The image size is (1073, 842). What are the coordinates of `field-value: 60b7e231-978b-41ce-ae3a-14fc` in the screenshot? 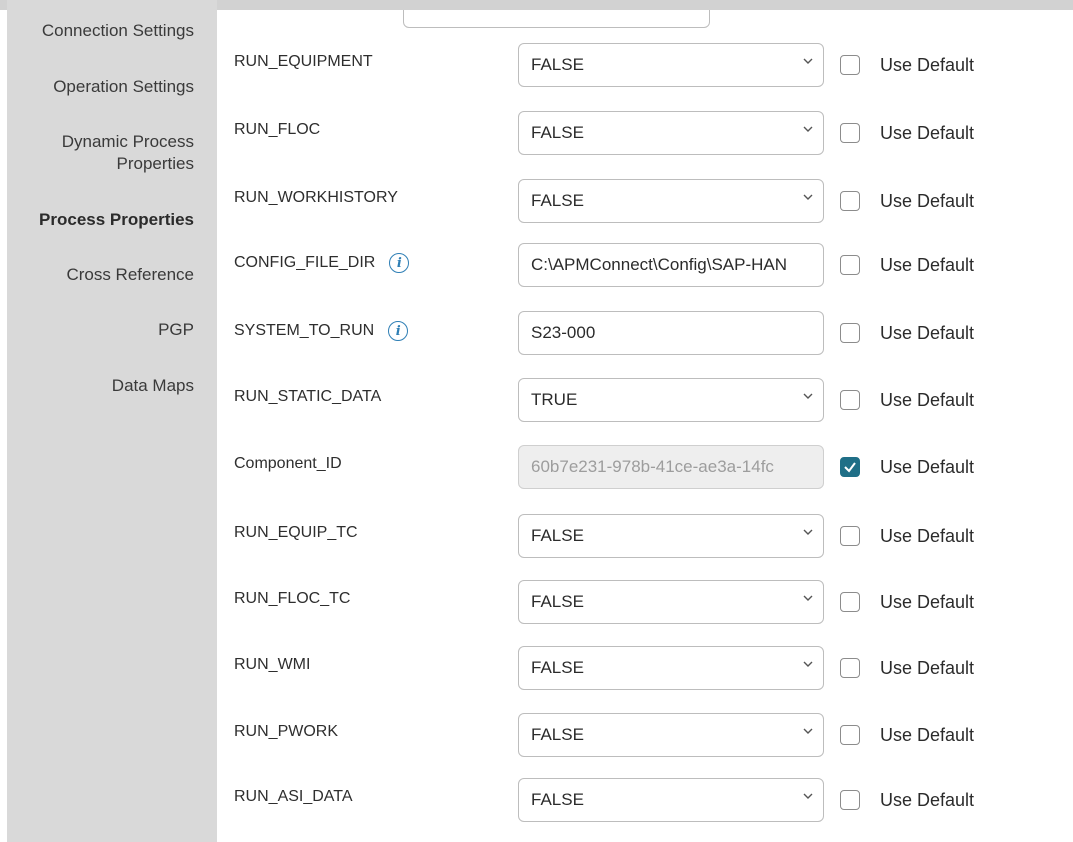 It's located at (652, 466).